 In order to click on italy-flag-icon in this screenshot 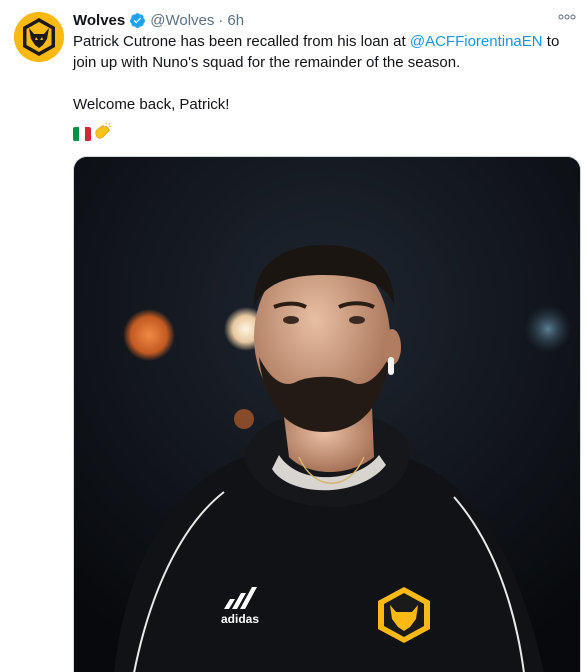, I will do `click(82, 134)`.